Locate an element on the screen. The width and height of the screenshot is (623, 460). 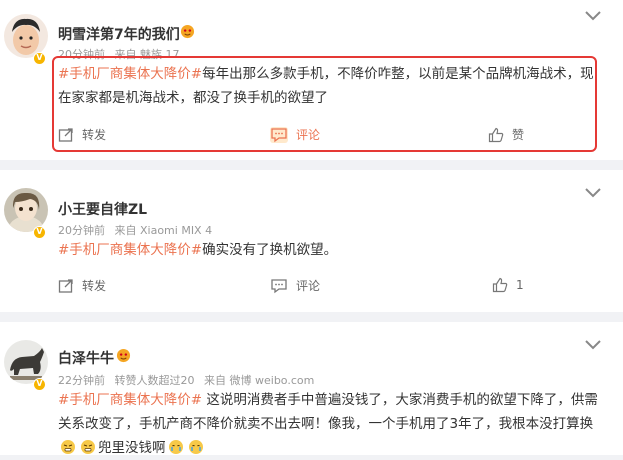
post-time: 22分钟前 is located at coordinates (81, 380).